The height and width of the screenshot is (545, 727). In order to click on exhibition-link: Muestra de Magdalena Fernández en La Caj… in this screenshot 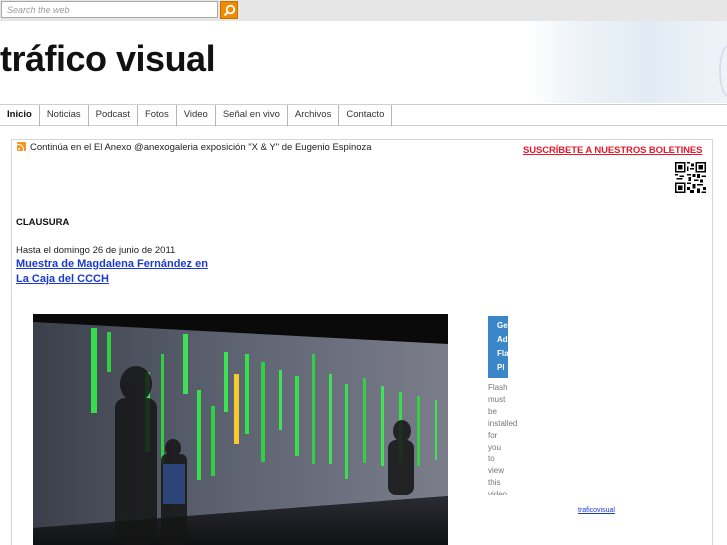, I will do `click(116, 272)`.